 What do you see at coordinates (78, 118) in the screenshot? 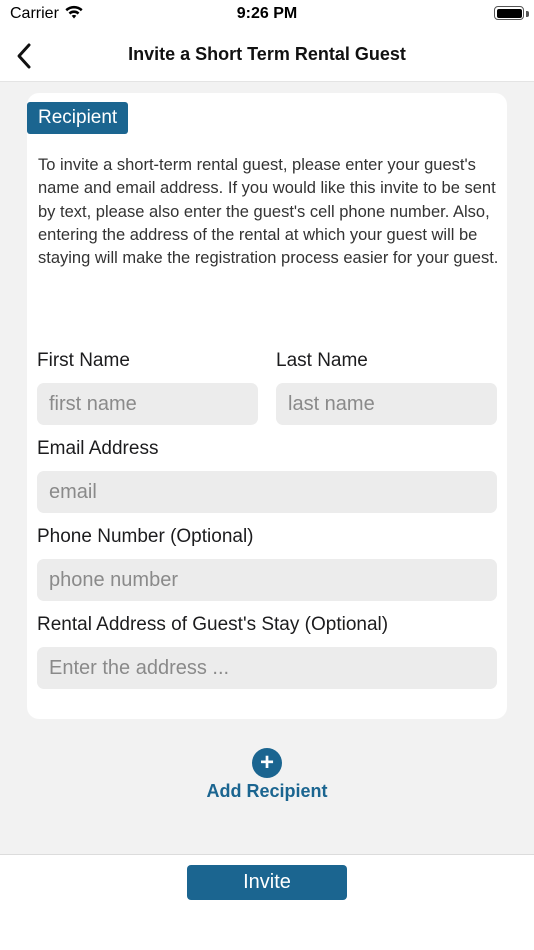
I see `recipient-badge: Recipient` at bounding box center [78, 118].